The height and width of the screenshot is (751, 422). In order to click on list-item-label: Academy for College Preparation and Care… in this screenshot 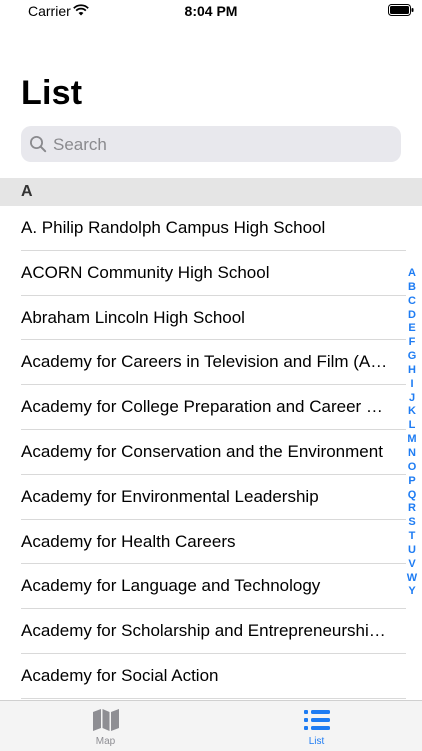, I will do `click(207, 407)`.